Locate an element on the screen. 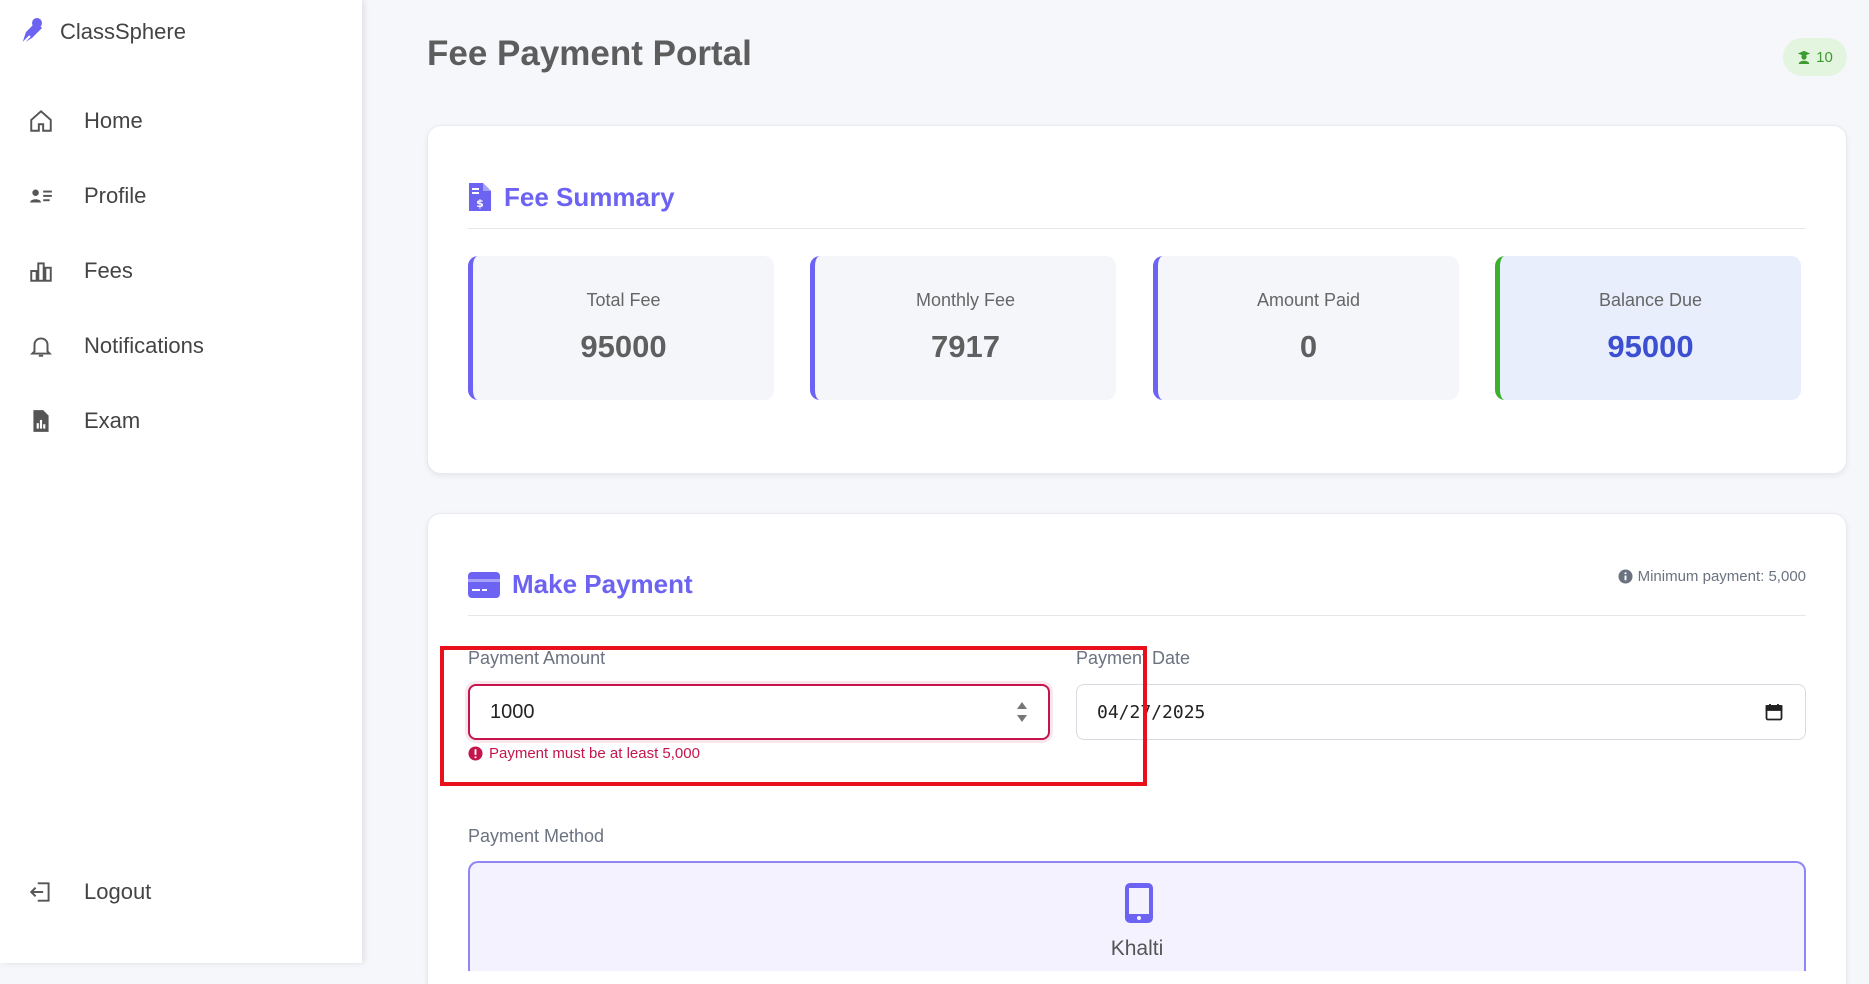  sidebar-item-notifications: Notifications is located at coordinates (116, 346).